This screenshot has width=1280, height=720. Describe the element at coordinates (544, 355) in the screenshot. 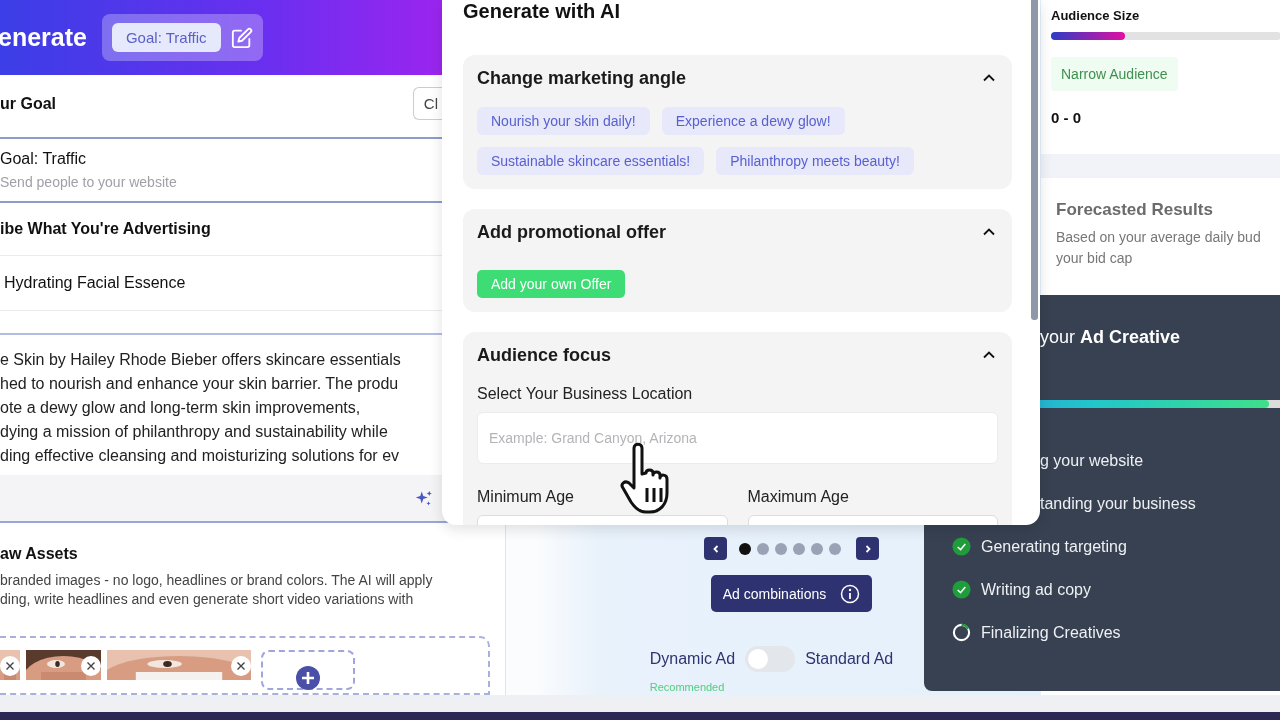

I see `section-title: Audience focus` at that location.